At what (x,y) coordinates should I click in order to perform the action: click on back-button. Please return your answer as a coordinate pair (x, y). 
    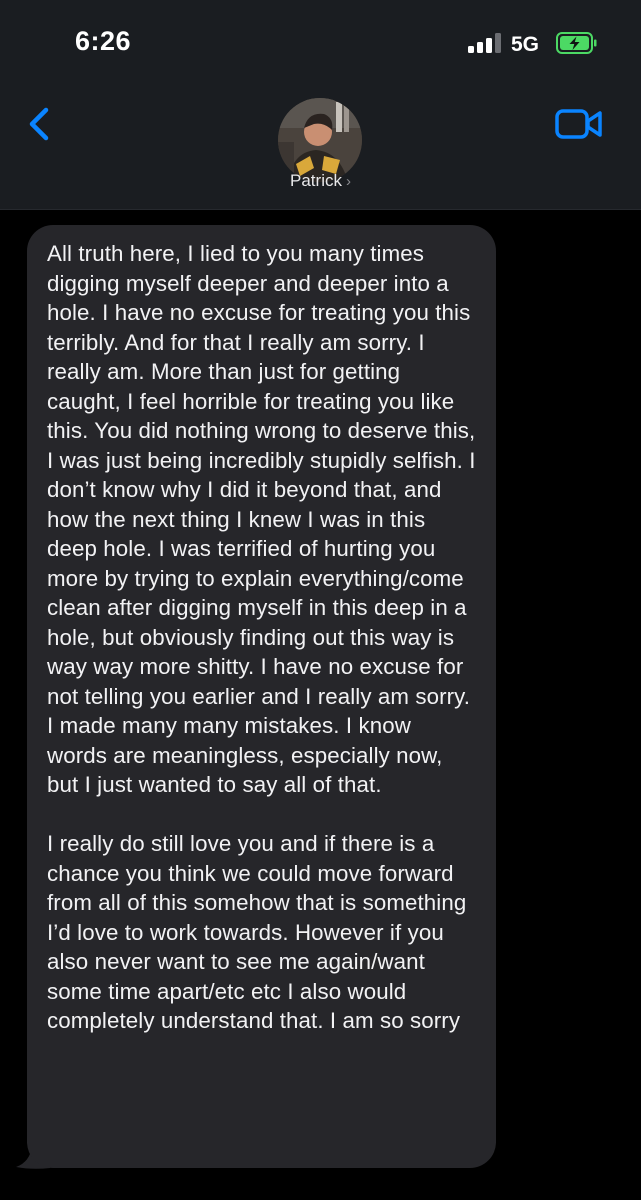
    Looking at the image, I should click on (40, 124).